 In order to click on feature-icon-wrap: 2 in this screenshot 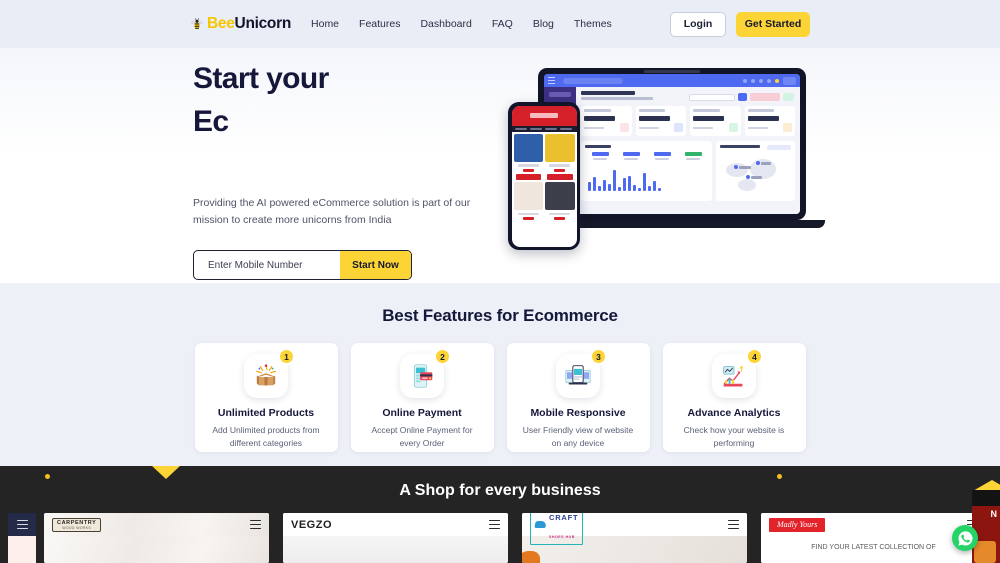, I will do `click(425, 373)`.